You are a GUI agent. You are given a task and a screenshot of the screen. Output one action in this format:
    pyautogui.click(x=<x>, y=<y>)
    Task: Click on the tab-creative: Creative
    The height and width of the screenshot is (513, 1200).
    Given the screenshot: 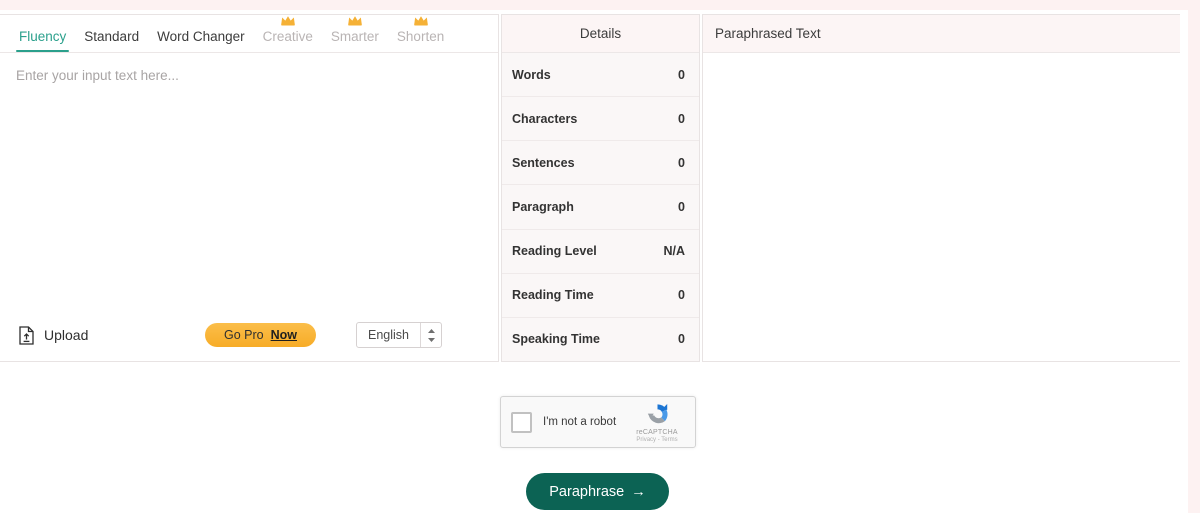 What is the action you would take?
    pyautogui.click(x=288, y=34)
    